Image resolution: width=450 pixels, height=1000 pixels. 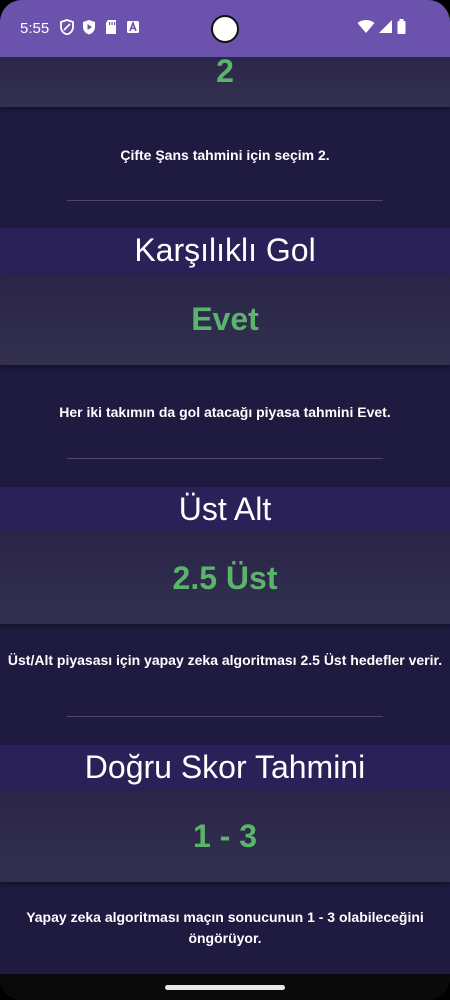 I want to click on over-under-value-card: 2.5 Üst, so click(x=225, y=578).